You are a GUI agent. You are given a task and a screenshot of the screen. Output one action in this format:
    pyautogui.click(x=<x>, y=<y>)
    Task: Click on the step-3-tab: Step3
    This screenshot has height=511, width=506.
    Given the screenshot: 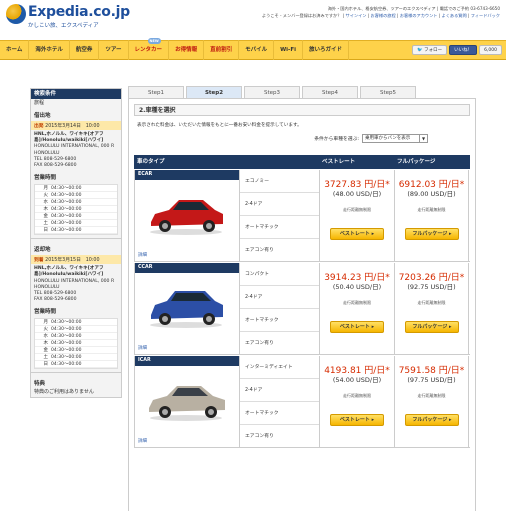 What is the action you would take?
    pyautogui.click(x=272, y=92)
    